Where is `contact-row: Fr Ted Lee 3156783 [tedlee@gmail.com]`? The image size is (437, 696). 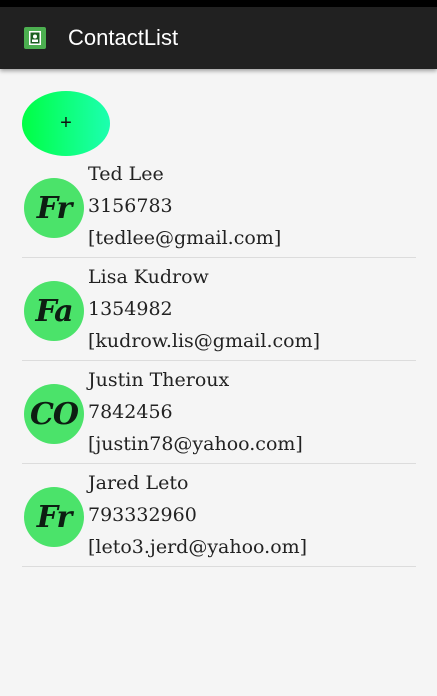 contact-row: Fr Ted Lee 3156783 [tedlee@gmail.com] is located at coordinates (219, 209).